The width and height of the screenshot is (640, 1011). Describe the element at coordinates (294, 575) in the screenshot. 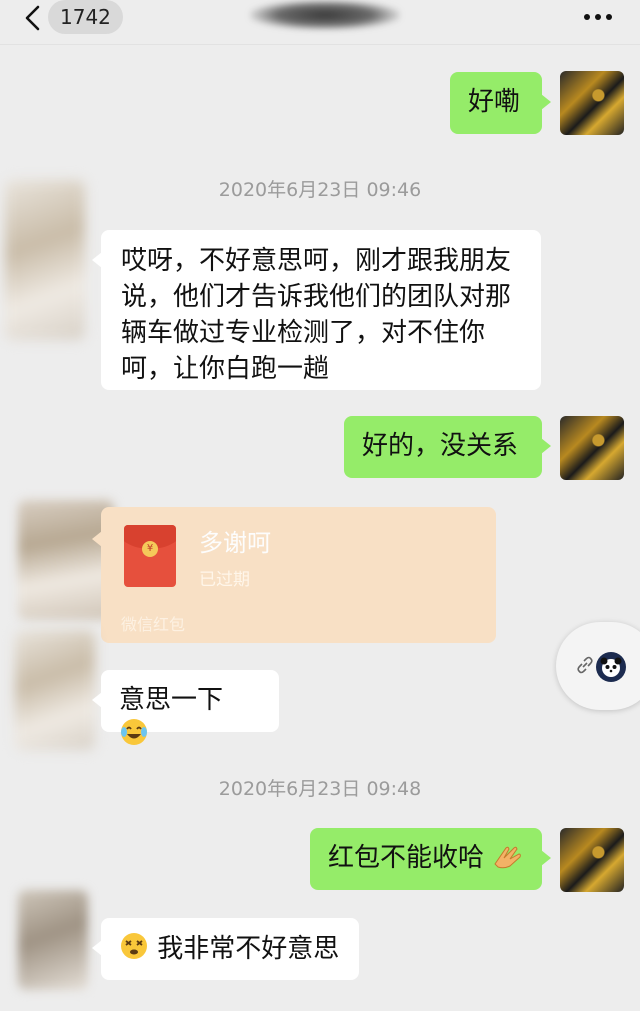

I see `red-packet-card: ¥ 多谢呵 已过期 微信红包` at that location.